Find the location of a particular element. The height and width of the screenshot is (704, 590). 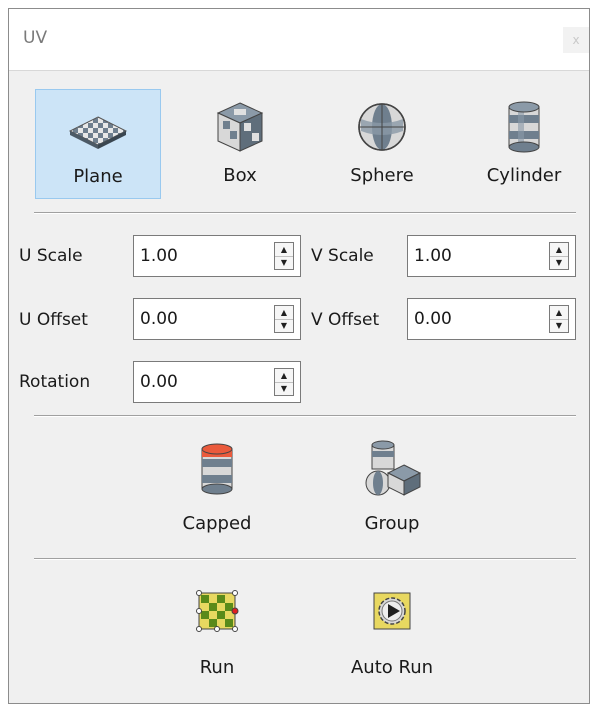

rotation-value: 0.00 is located at coordinates (159, 382).